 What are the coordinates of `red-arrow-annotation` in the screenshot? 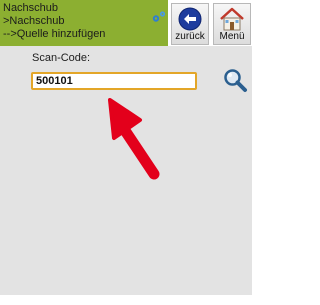 It's located at (134, 139).